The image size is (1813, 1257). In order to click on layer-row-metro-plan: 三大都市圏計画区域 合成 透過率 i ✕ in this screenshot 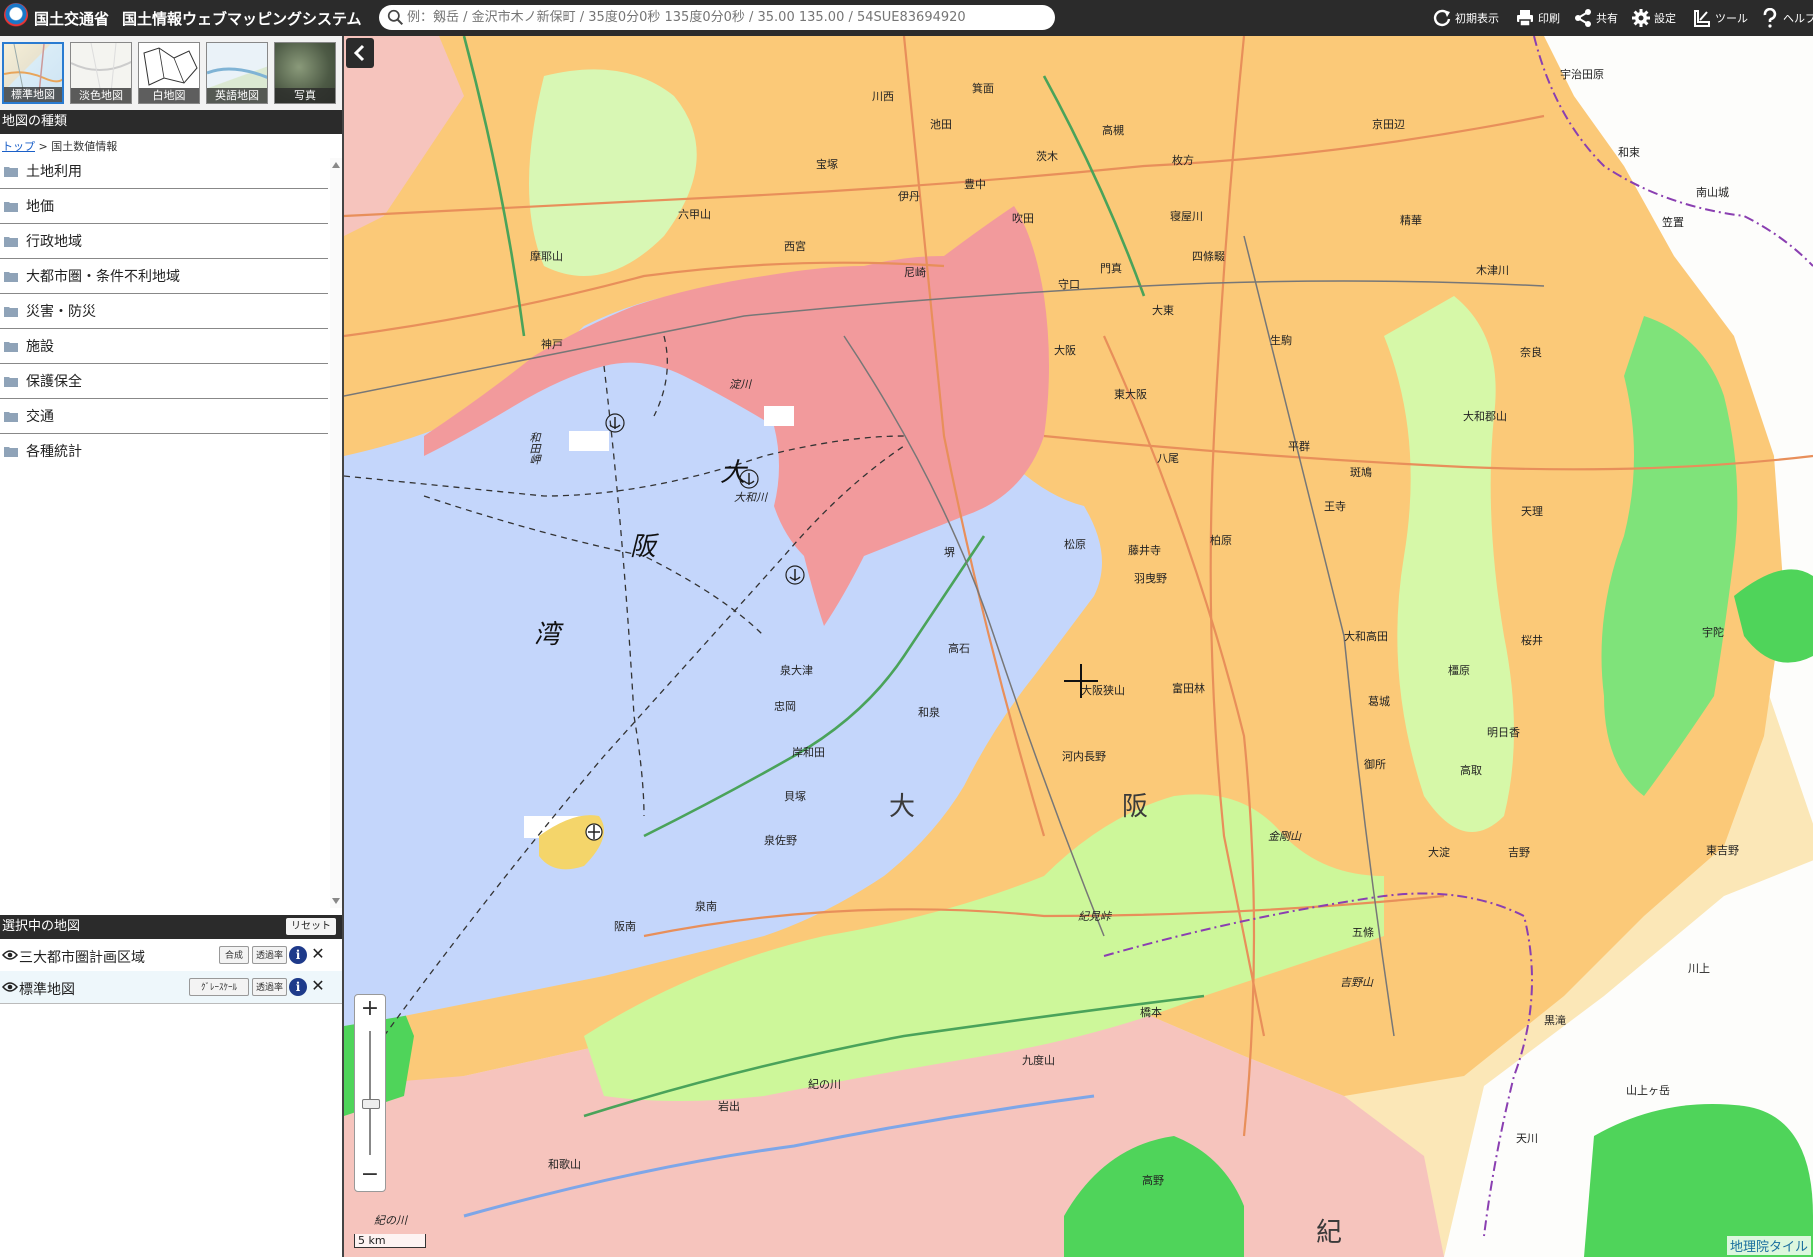, I will do `click(171, 955)`.